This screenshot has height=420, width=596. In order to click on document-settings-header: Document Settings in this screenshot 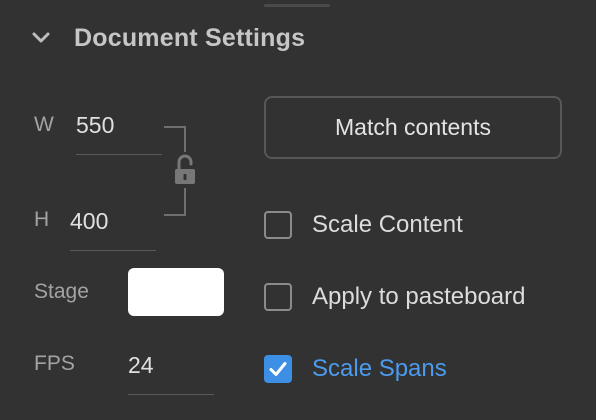, I will do `click(167, 38)`.